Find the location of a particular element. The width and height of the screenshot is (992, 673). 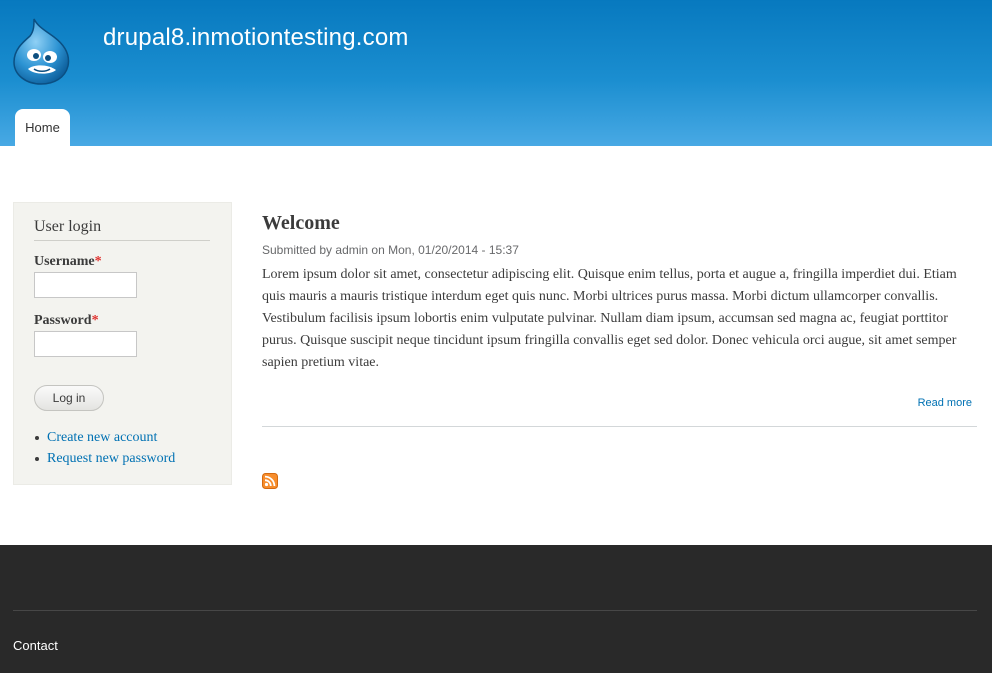

user-links: Create new account Request new password is located at coordinates (104, 449).